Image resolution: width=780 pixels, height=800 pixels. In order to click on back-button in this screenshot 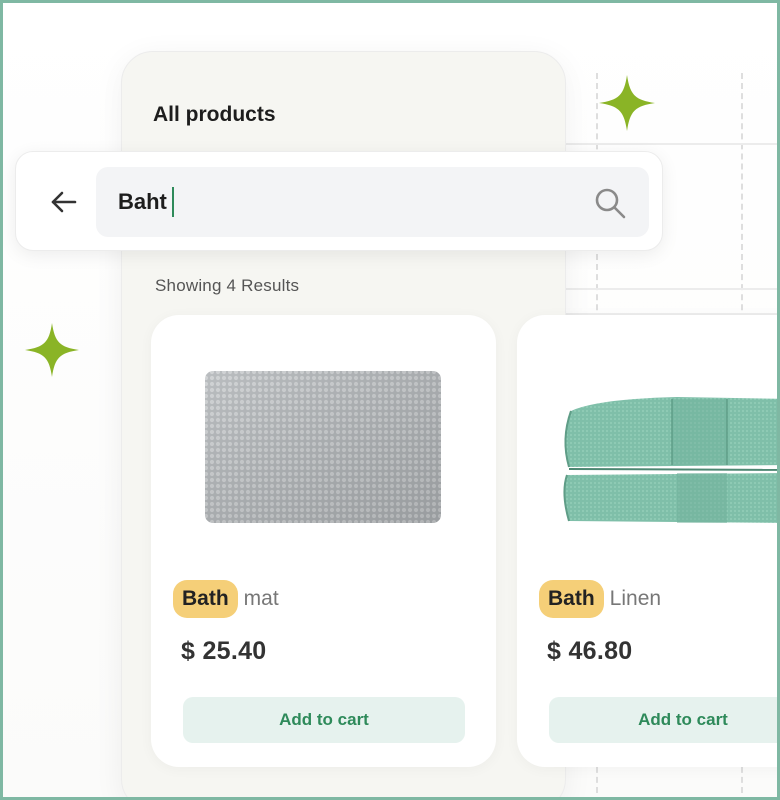, I will do `click(64, 202)`.